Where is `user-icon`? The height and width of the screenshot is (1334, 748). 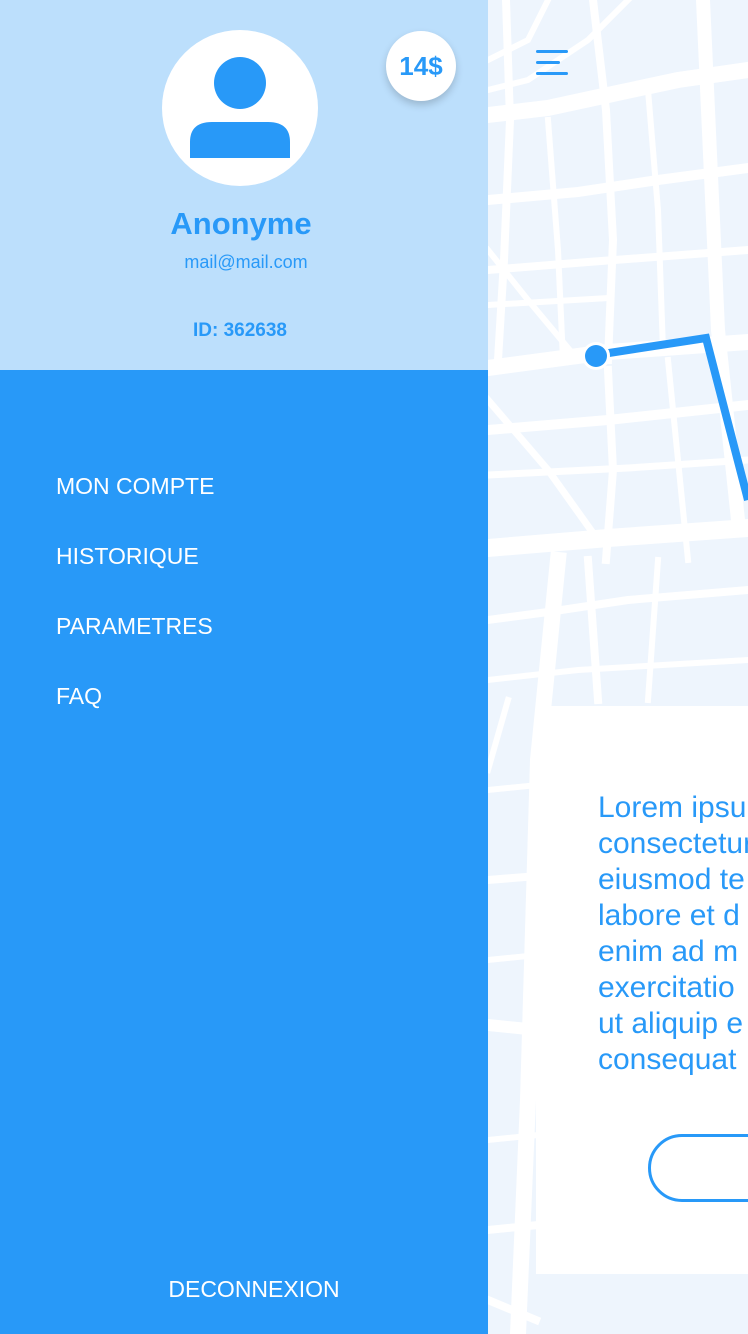
user-icon is located at coordinates (240, 107).